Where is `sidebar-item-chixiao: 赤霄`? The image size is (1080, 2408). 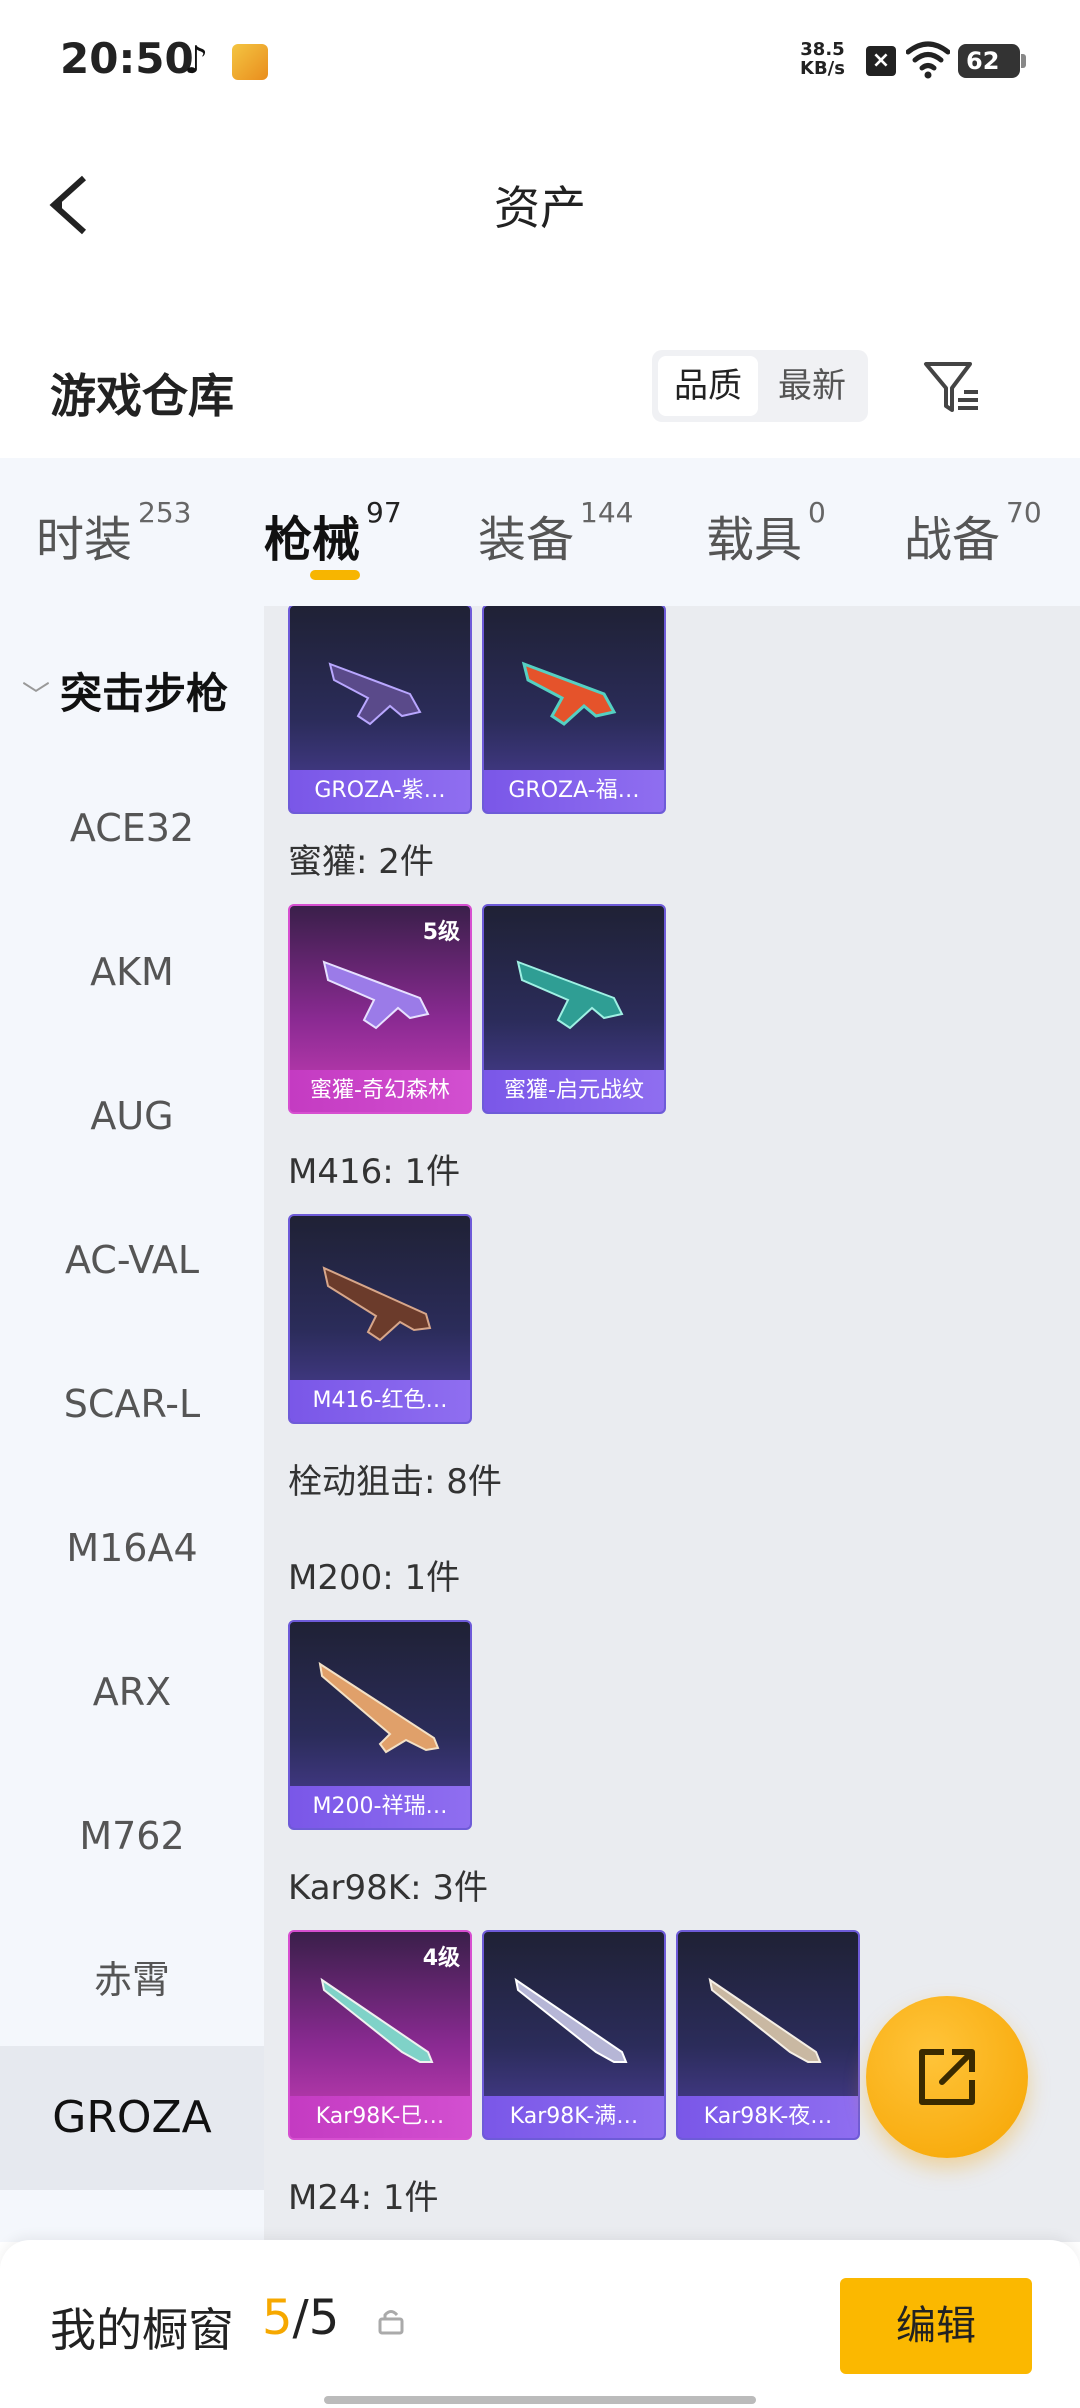 sidebar-item-chixiao: 赤霄 is located at coordinates (132, 1980).